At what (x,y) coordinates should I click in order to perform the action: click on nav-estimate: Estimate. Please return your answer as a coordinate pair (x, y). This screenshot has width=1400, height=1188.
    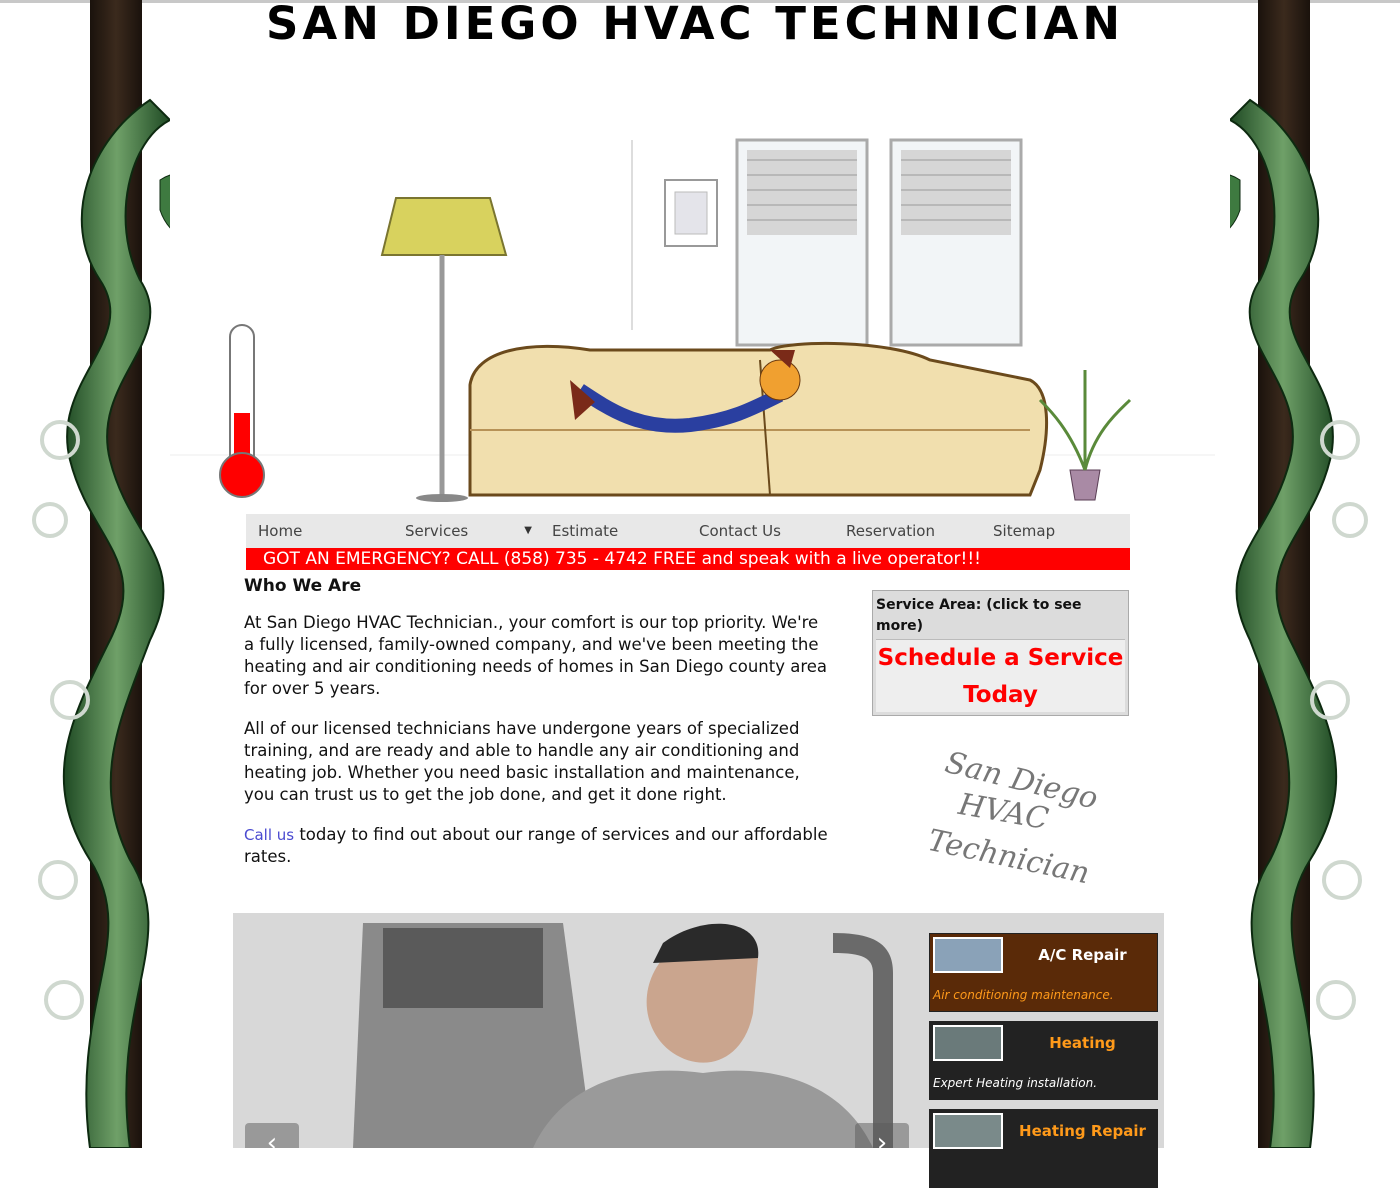
    Looking at the image, I should click on (613, 531).